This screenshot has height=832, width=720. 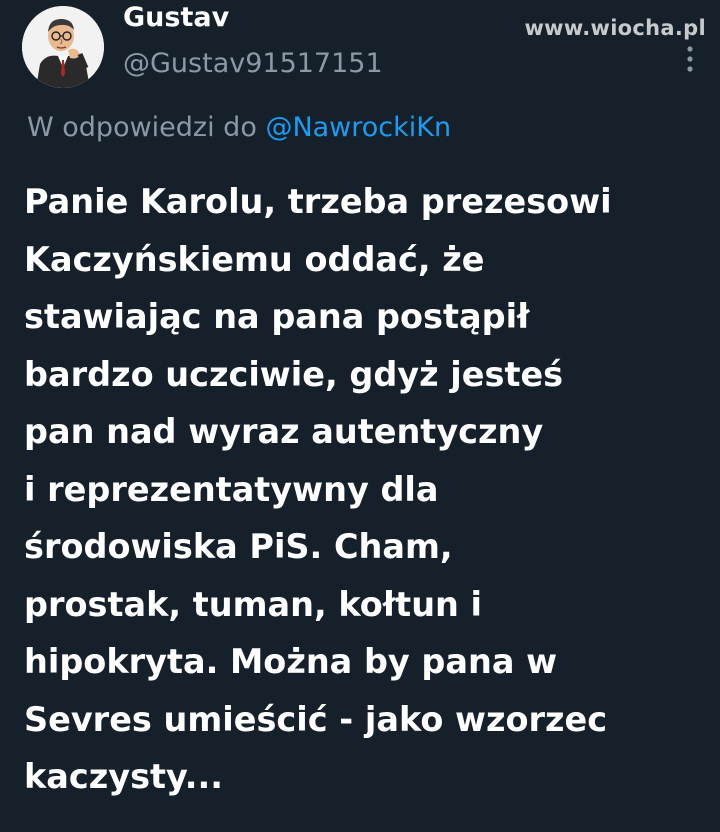 I want to click on watermark: www.wiocha.pl, so click(x=615, y=28).